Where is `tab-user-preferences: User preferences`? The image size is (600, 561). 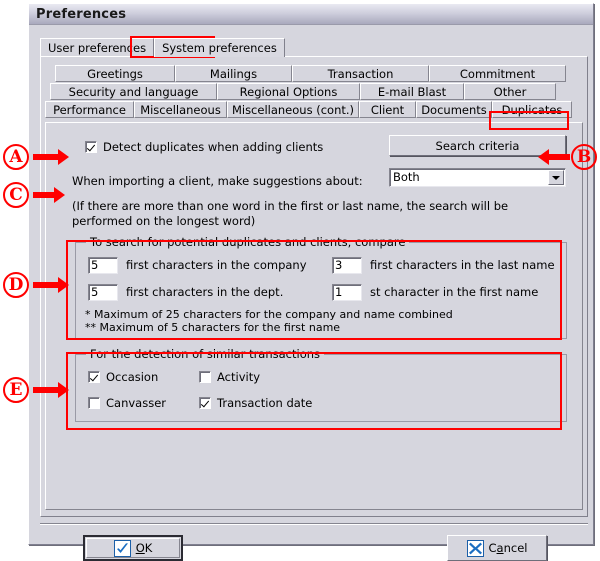 tab-user-preferences: User preferences is located at coordinates (97, 47).